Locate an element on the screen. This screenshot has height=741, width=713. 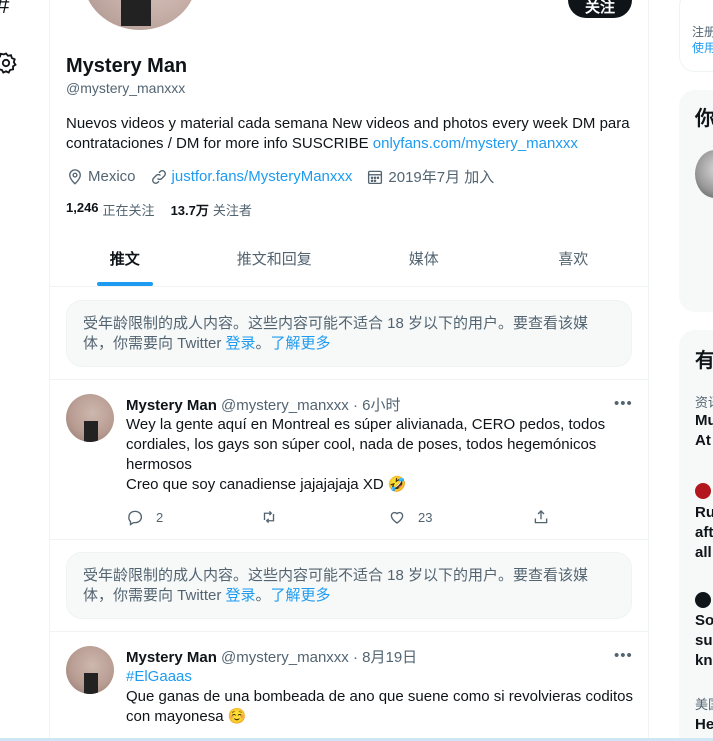
gear-icon is located at coordinates (9, 63).